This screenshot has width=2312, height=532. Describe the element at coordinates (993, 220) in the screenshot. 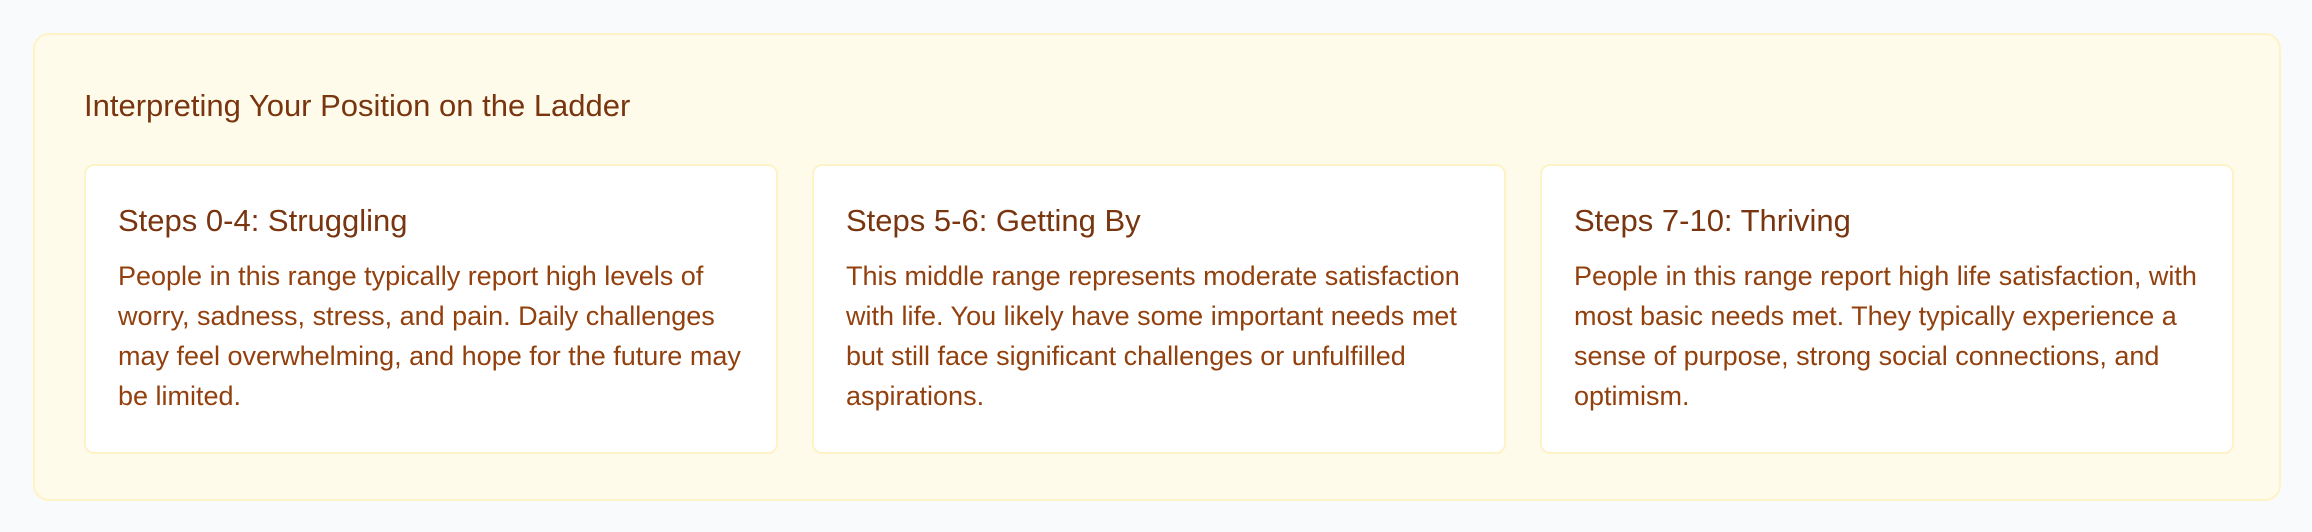

I see `card-title: Steps 5-6: Getting By` at that location.